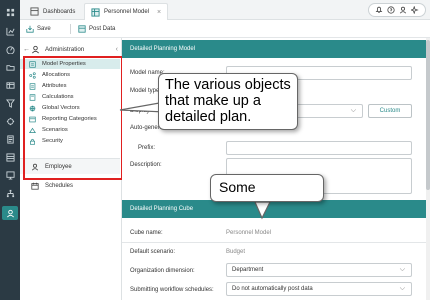 Image resolution: width=430 pixels, height=300 pixels. I want to click on tree-item-global-vectors: Global Vectors, so click(70, 108).